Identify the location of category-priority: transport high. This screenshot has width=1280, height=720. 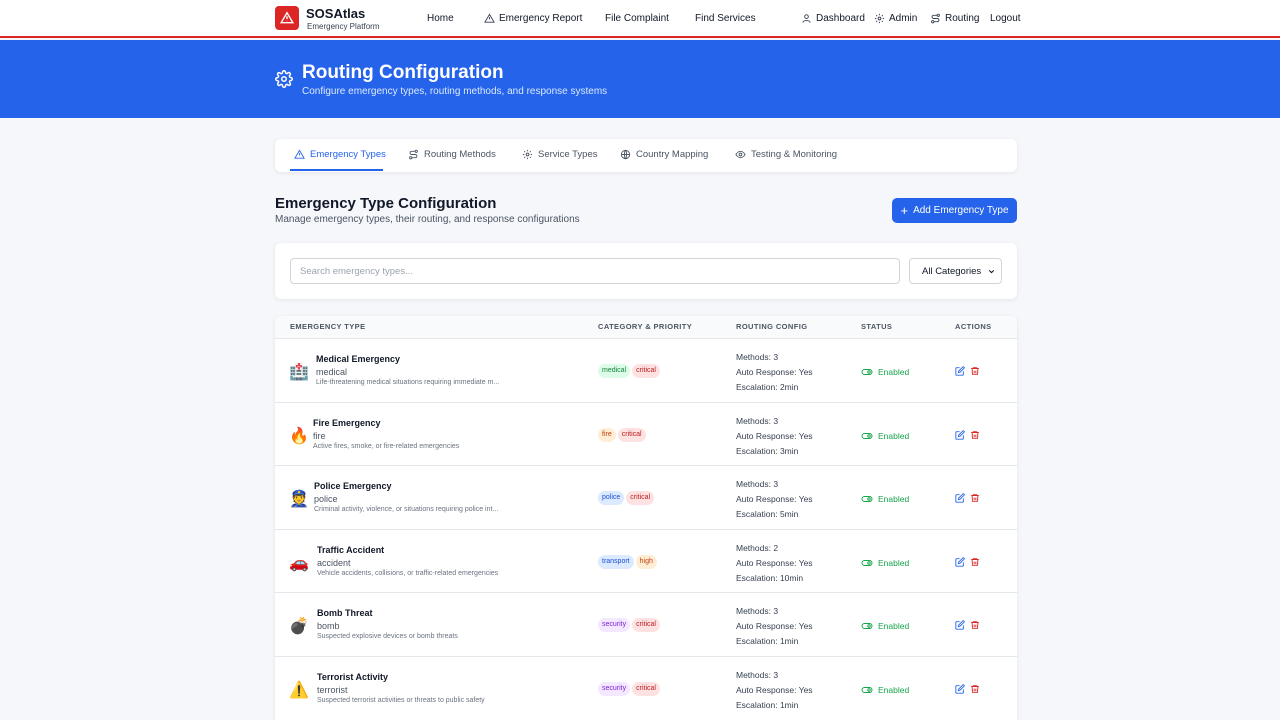
(627, 561).